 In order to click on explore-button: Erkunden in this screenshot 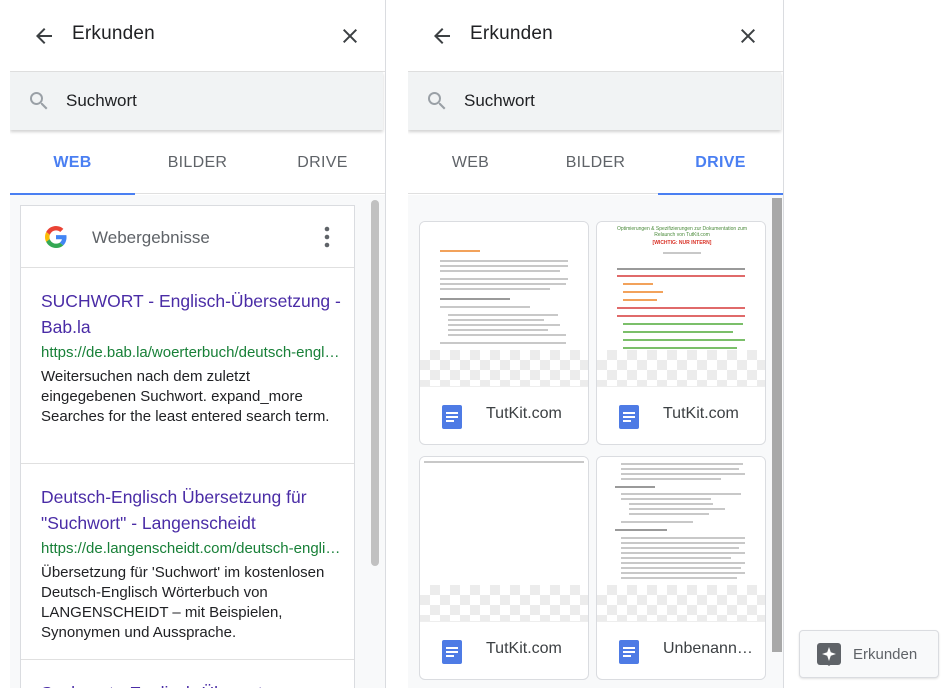, I will do `click(869, 654)`.